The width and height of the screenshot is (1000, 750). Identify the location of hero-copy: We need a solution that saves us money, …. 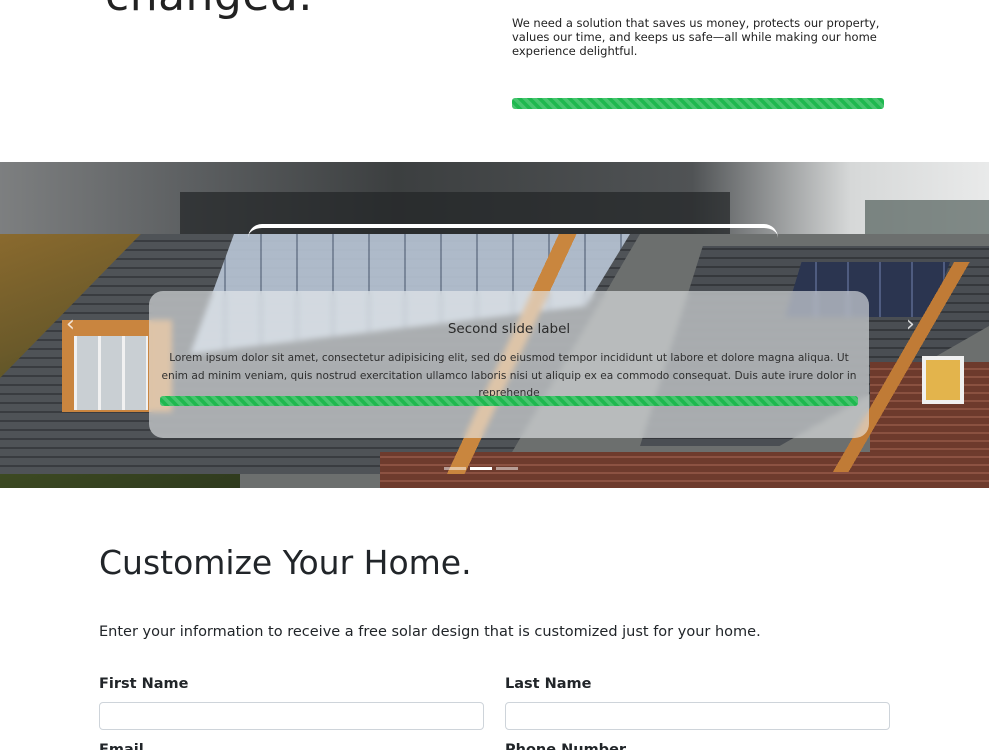
(696, 37).